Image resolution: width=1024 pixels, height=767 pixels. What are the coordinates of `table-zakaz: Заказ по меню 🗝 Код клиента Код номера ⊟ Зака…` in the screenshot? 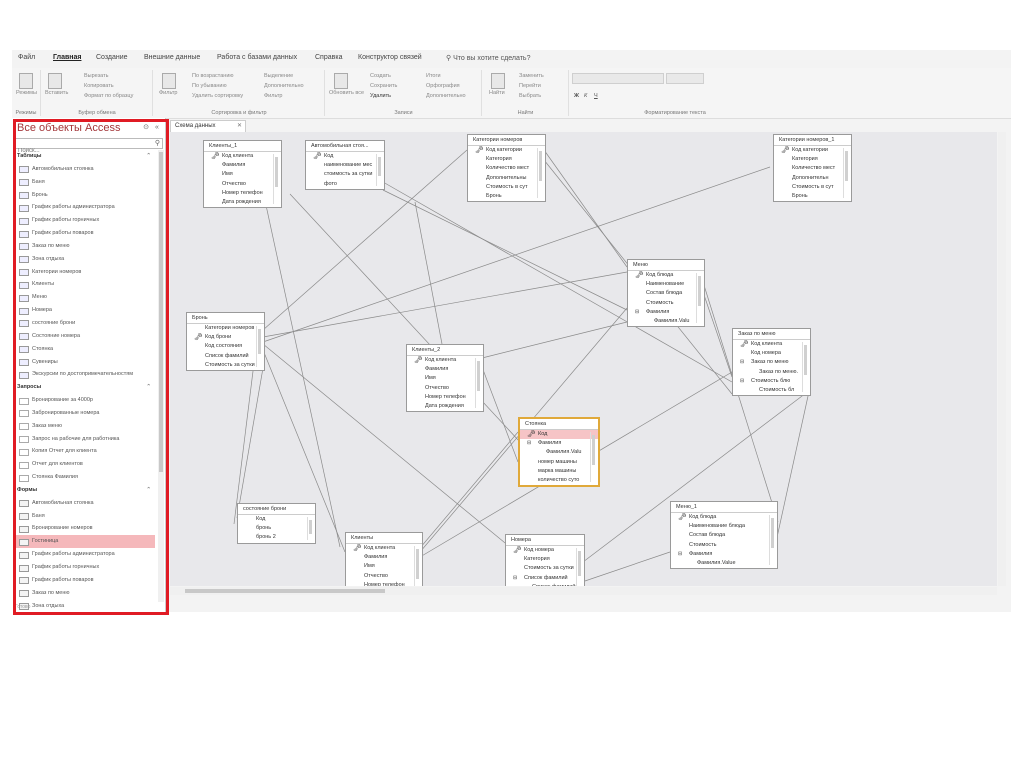 It's located at (771, 362).